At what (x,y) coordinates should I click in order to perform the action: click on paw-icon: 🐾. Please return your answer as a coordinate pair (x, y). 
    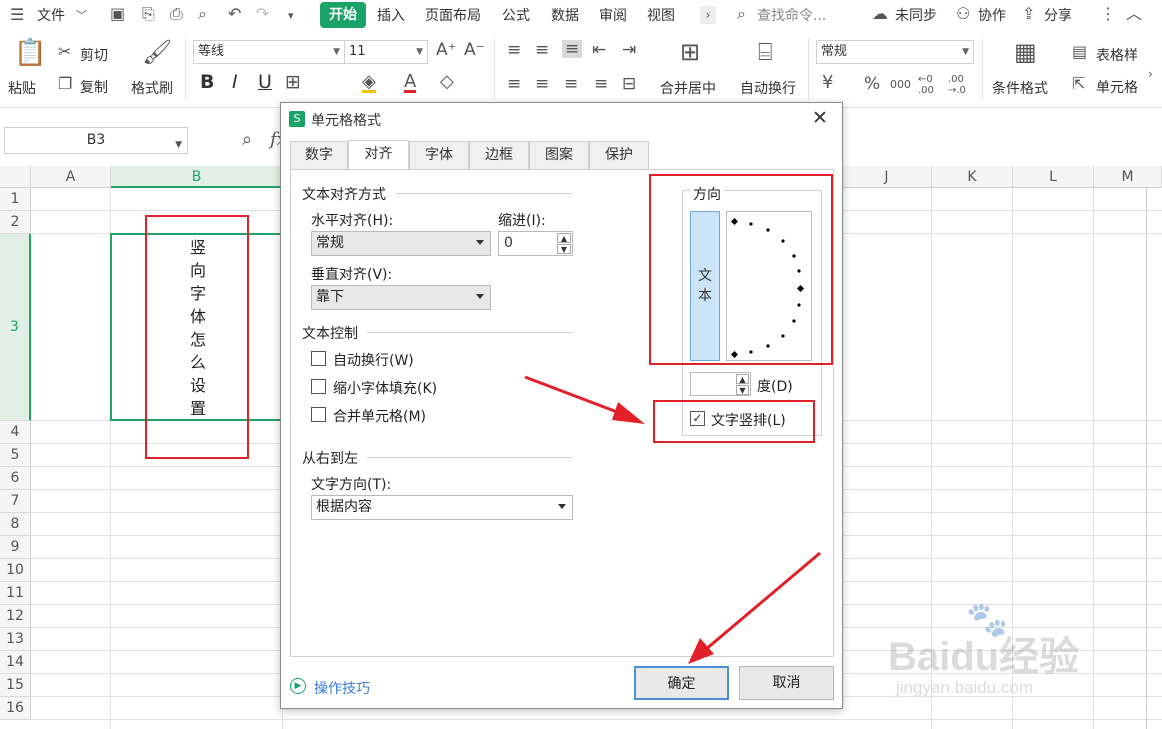
    Looking at the image, I should click on (987, 620).